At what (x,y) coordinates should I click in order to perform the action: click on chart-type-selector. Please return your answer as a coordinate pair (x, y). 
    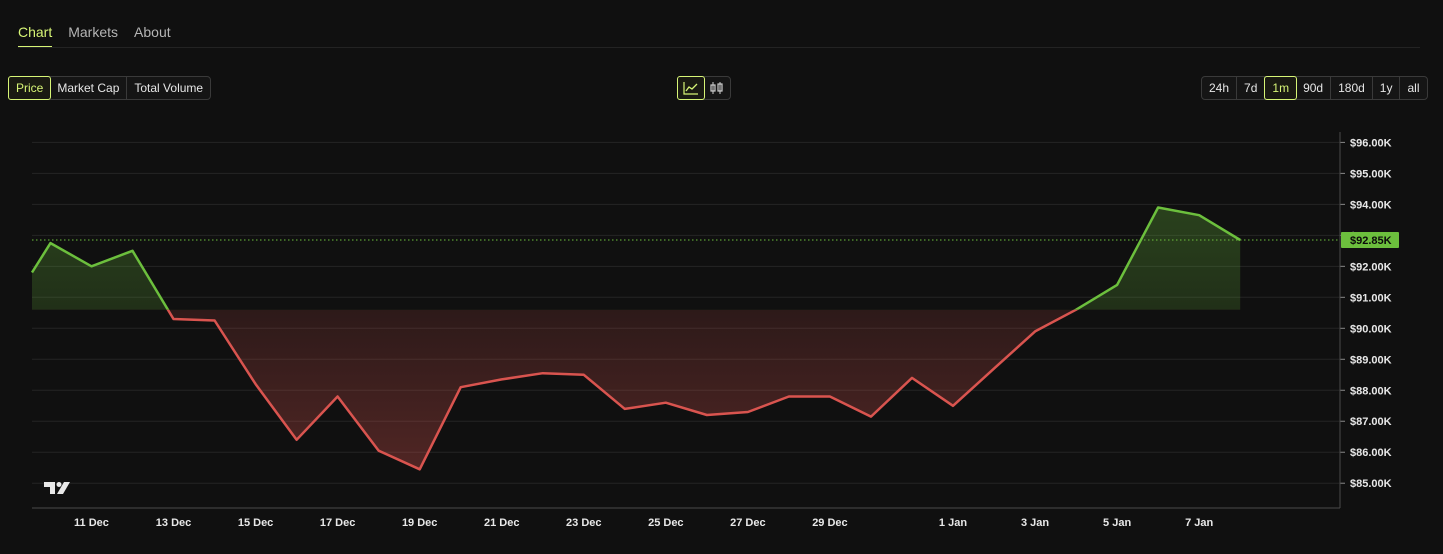
    Looking at the image, I should click on (704, 88).